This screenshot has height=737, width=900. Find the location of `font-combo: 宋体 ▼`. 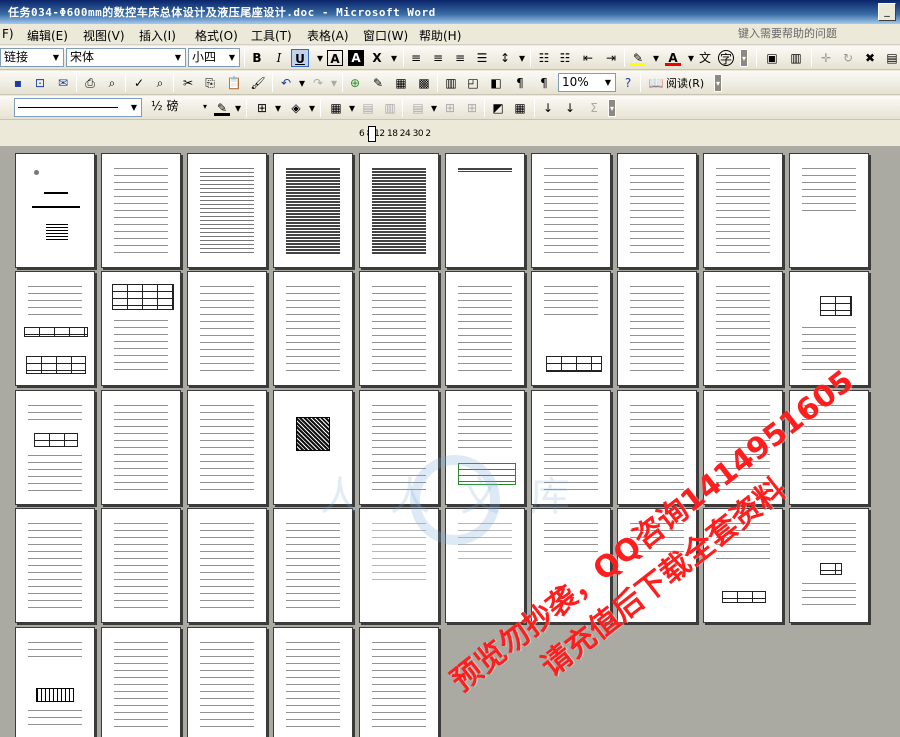

font-combo: 宋体 ▼ is located at coordinates (126, 57).